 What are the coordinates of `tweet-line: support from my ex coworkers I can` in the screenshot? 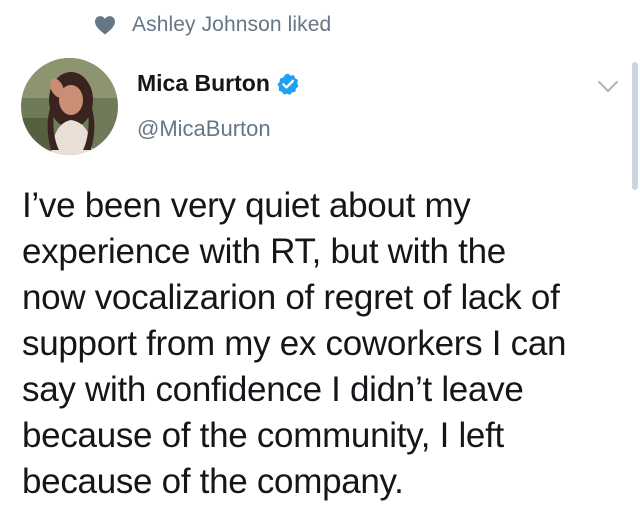 It's located at (294, 343).